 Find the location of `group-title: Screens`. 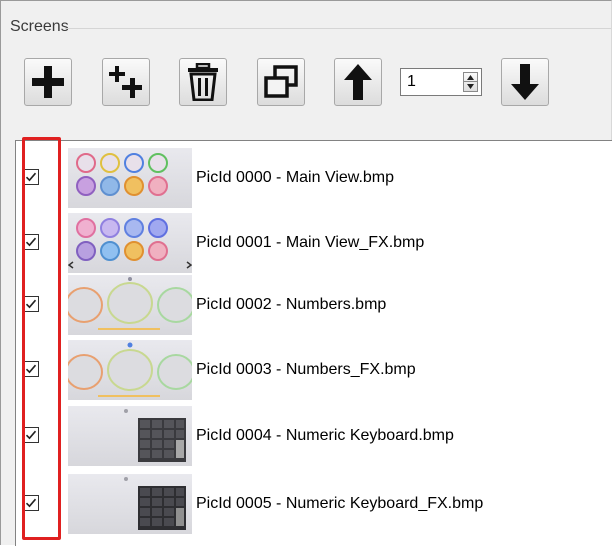

group-title: Screens is located at coordinates (39, 26).